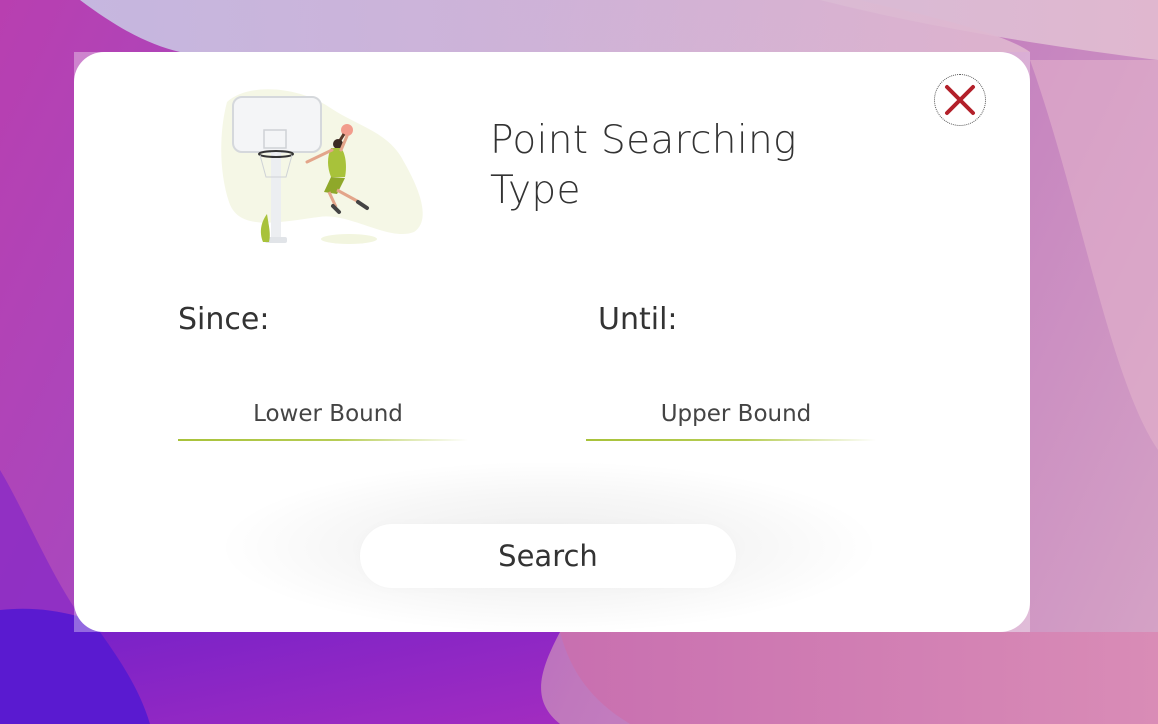 This screenshot has height=724, width=1158. What do you see at coordinates (638, 319) in the screenshot?
I see `until-label: Until:` at bounding box center [638, 319].